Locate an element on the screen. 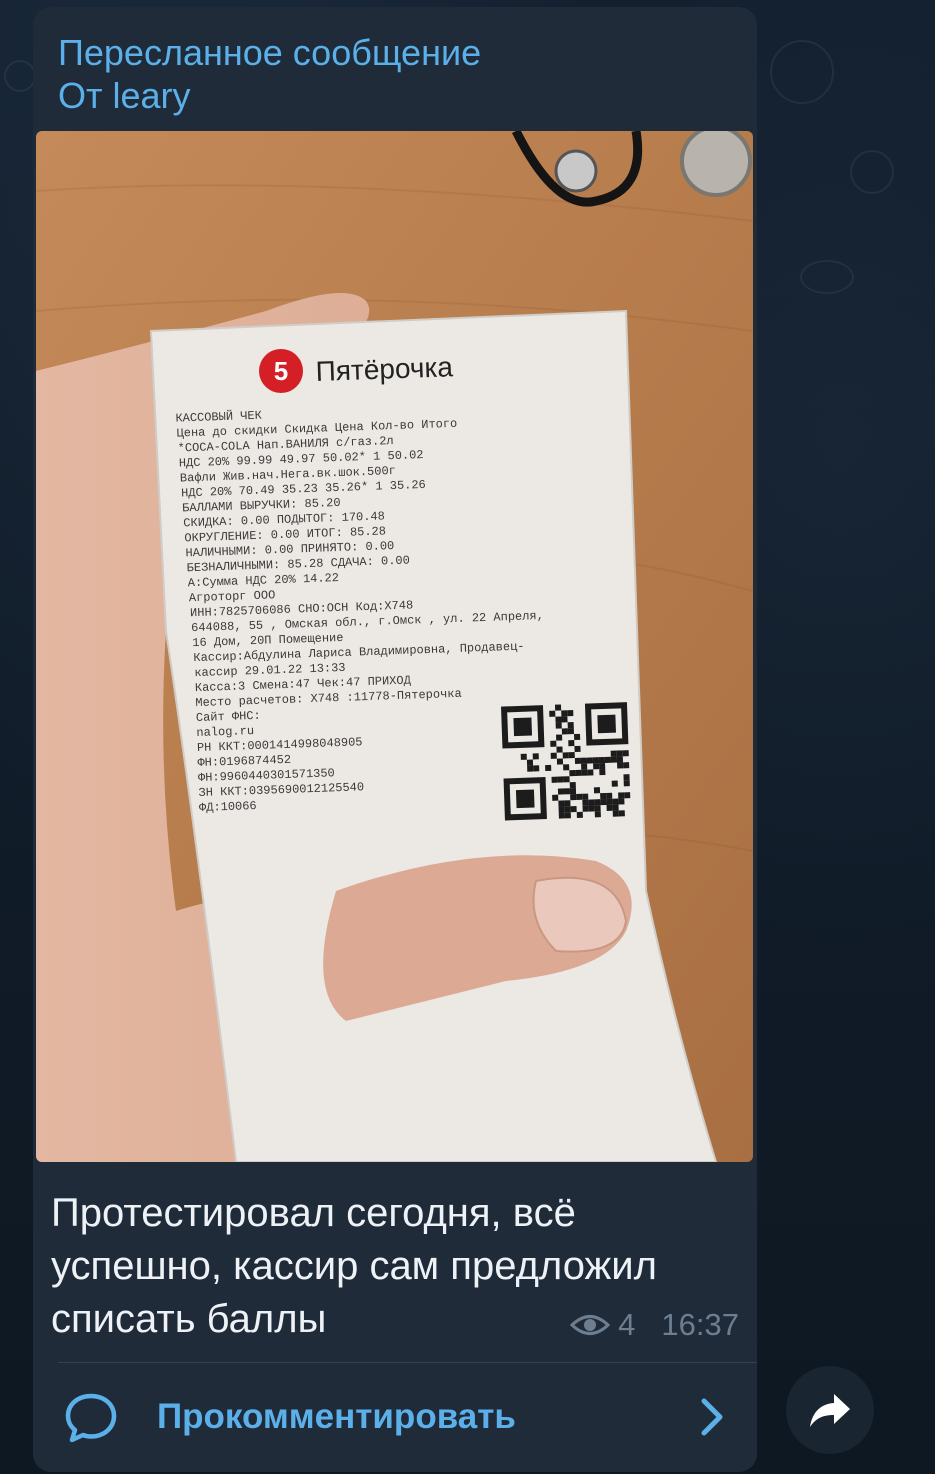  comments-button: Прокомментировать is located at coordinates (395, 1417).